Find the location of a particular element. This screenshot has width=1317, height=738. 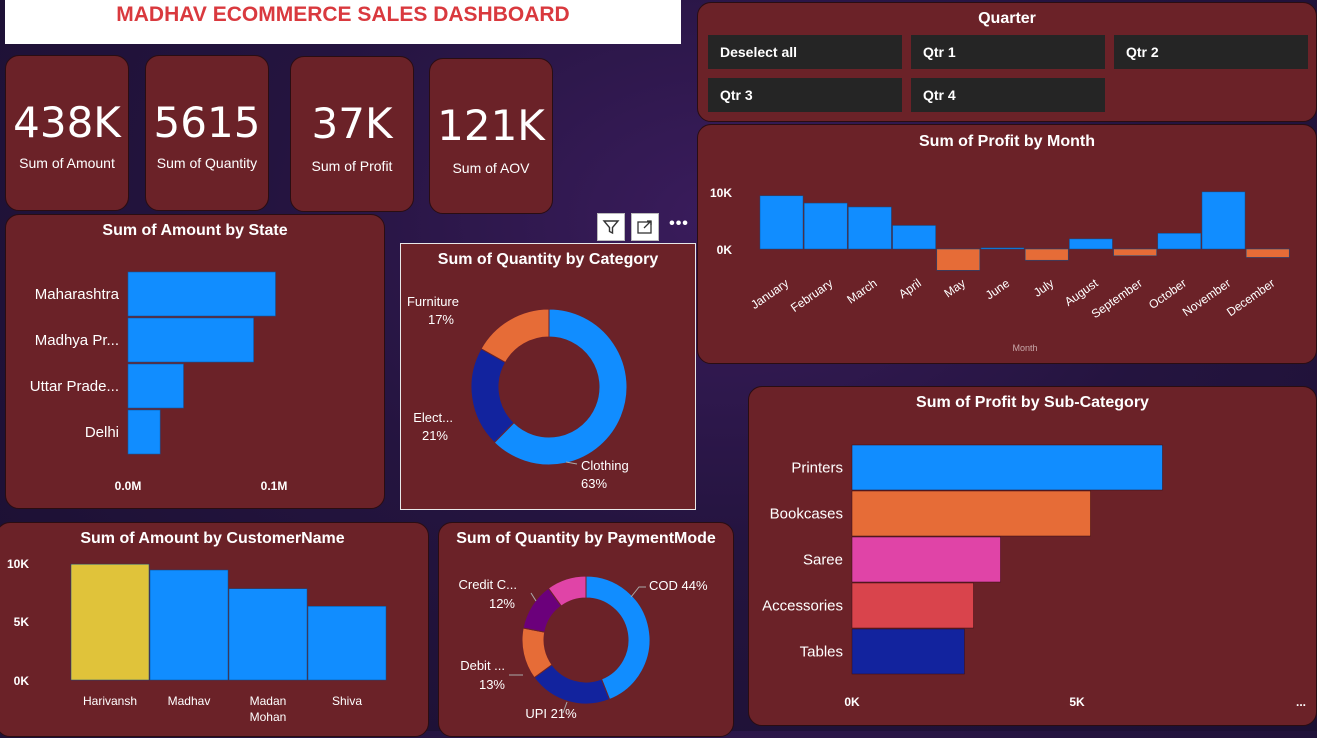

kpi-value: 121K is located at coordinates (491, 125).